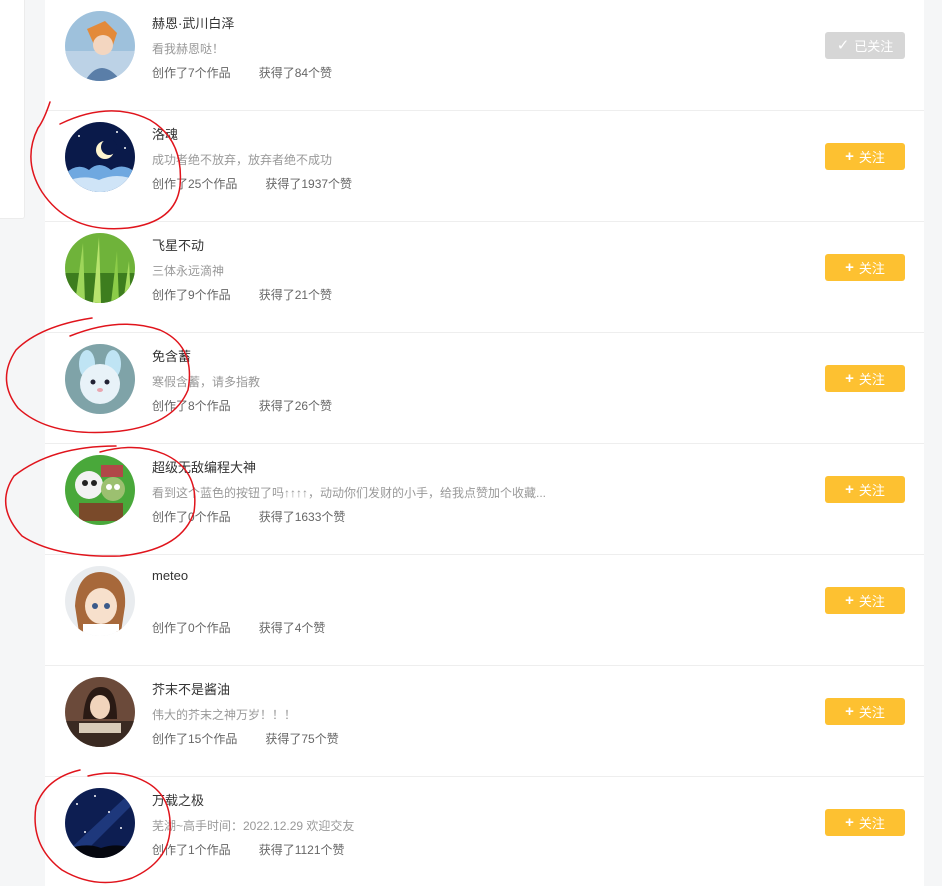  Describe the element at coordinates (874, 46) in the screenshot. I see `button-label: 已关注` at that location.